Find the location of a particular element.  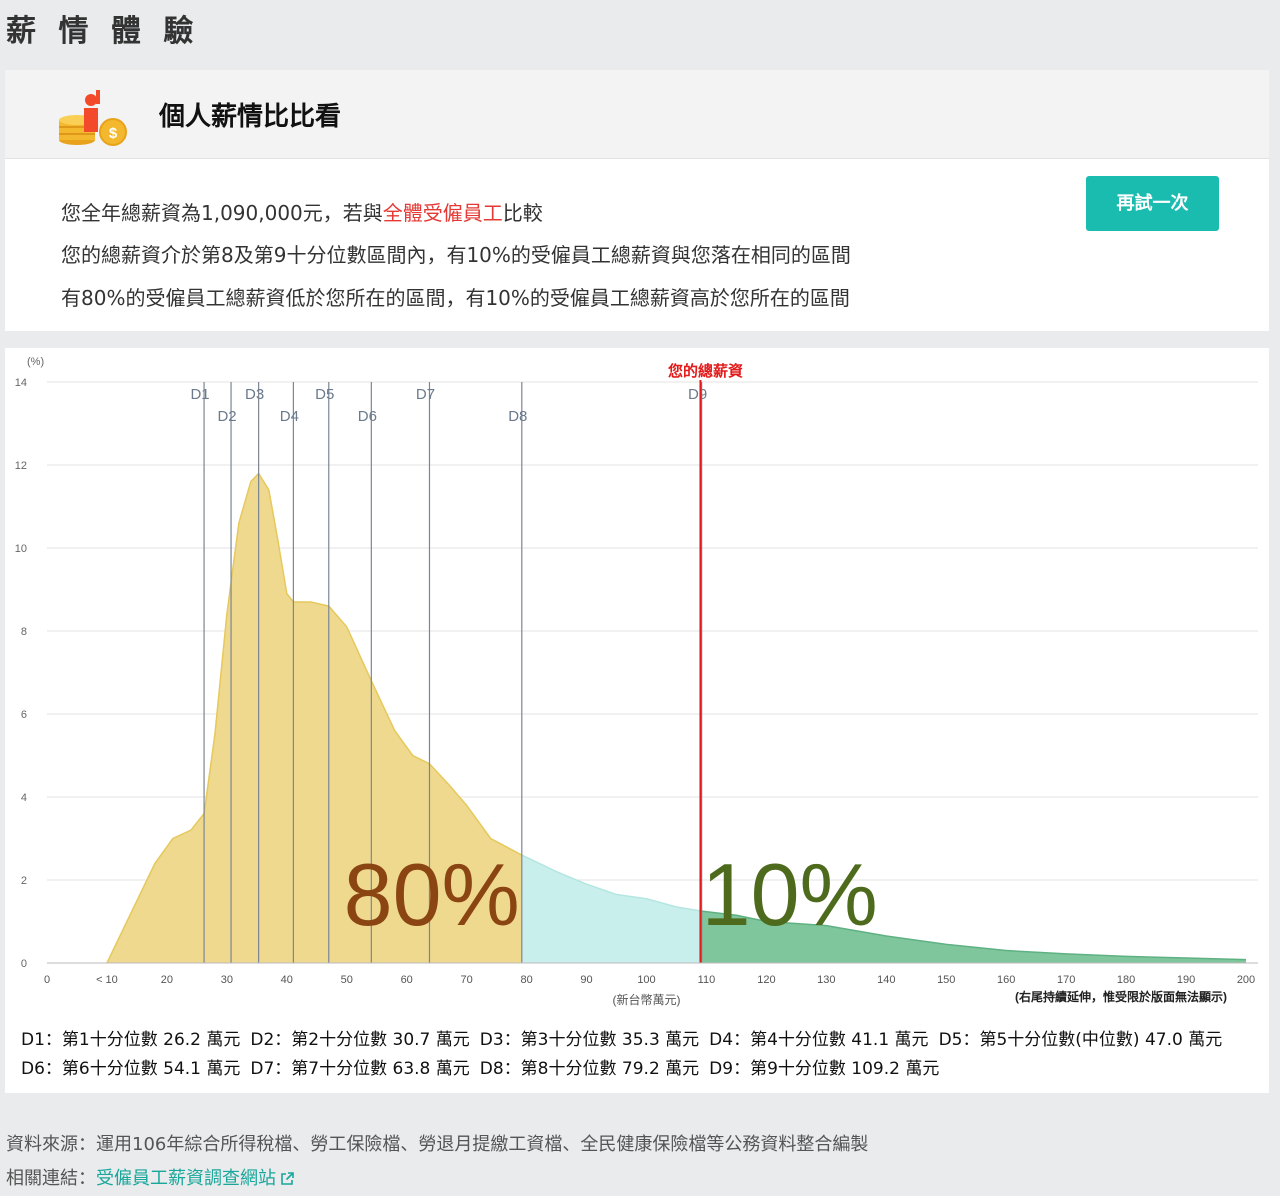

x-unit-label: (新台幣萬元) is located at coordinates (647, 999).